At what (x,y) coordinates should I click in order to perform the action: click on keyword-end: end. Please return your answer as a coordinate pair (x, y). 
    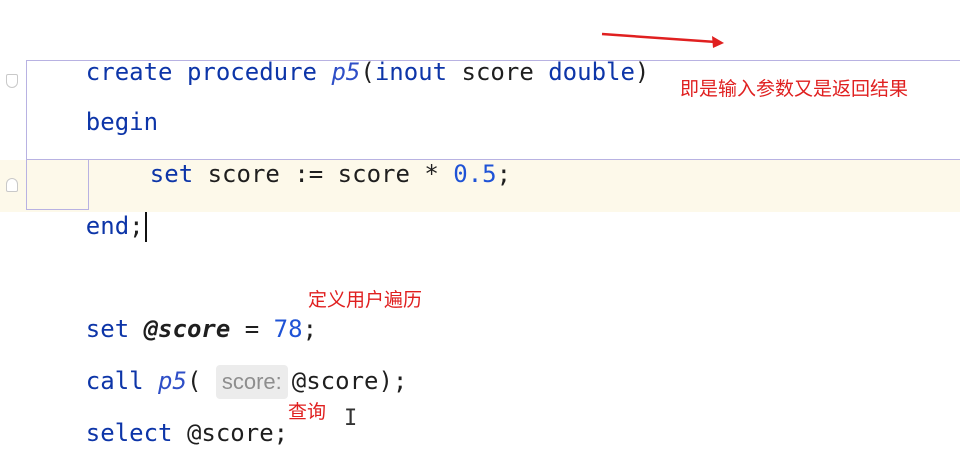
    Looking at the image, I should click on (107, 226).